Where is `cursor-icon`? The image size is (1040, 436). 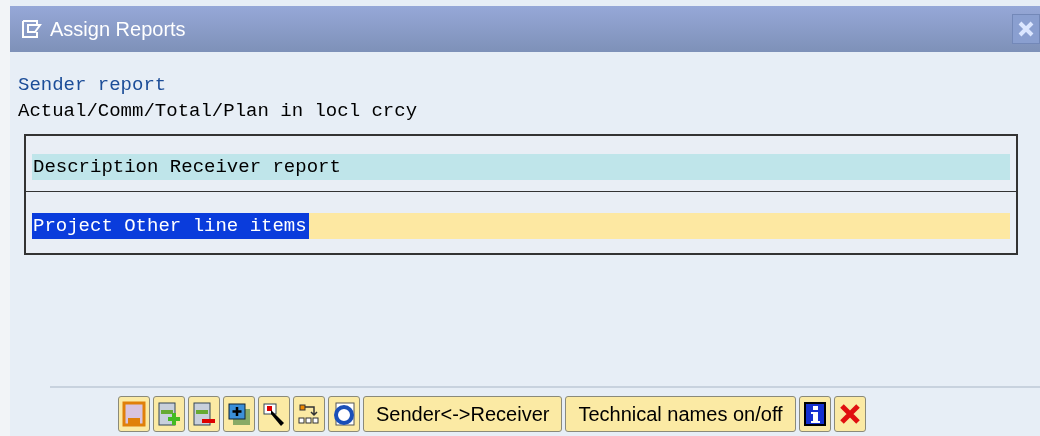 cursor-icon is located at coordinates (274, 414).